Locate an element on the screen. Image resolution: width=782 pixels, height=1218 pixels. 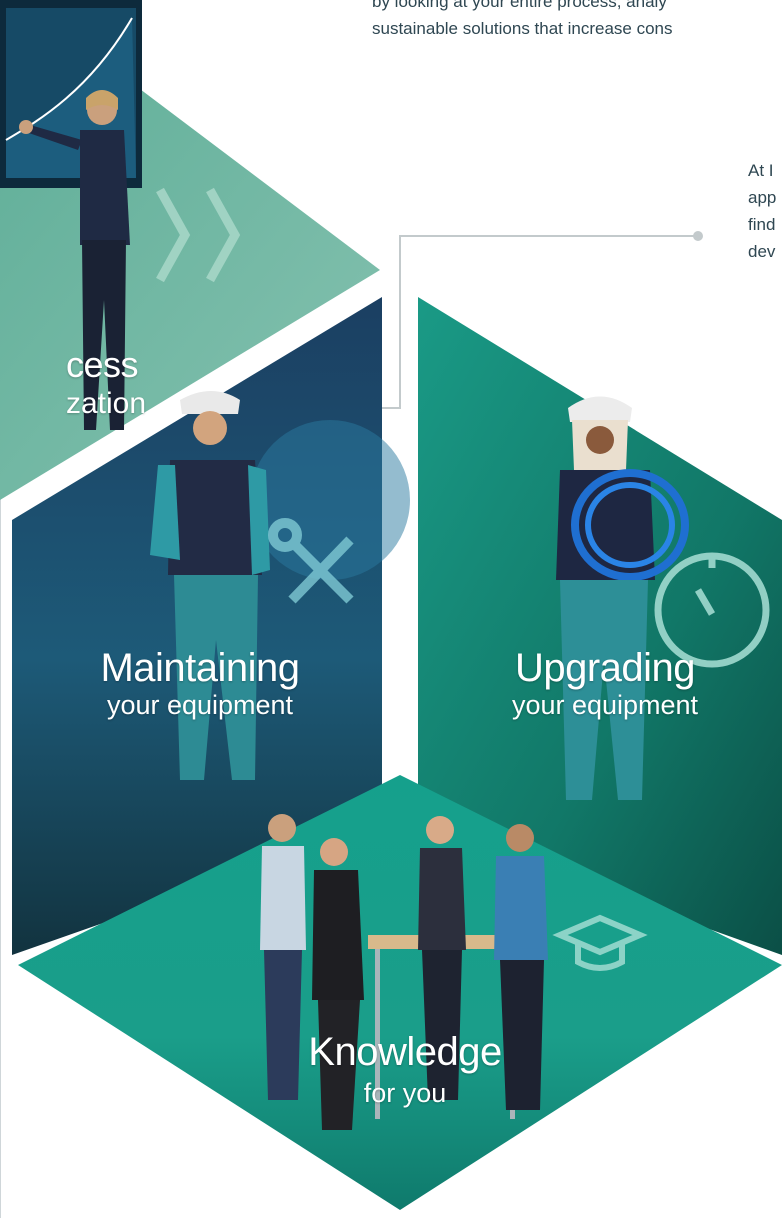
knowledge-label: Knowledge for you is located at coordinates (405, 1069).